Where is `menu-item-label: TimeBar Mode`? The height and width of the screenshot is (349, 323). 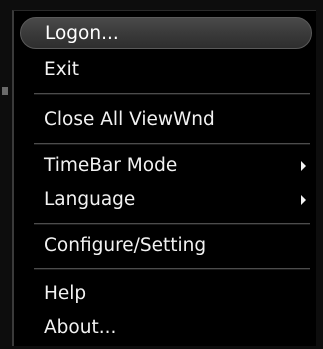 menu-item-label: TimeBar Mode is located at coordinates (111, 165).